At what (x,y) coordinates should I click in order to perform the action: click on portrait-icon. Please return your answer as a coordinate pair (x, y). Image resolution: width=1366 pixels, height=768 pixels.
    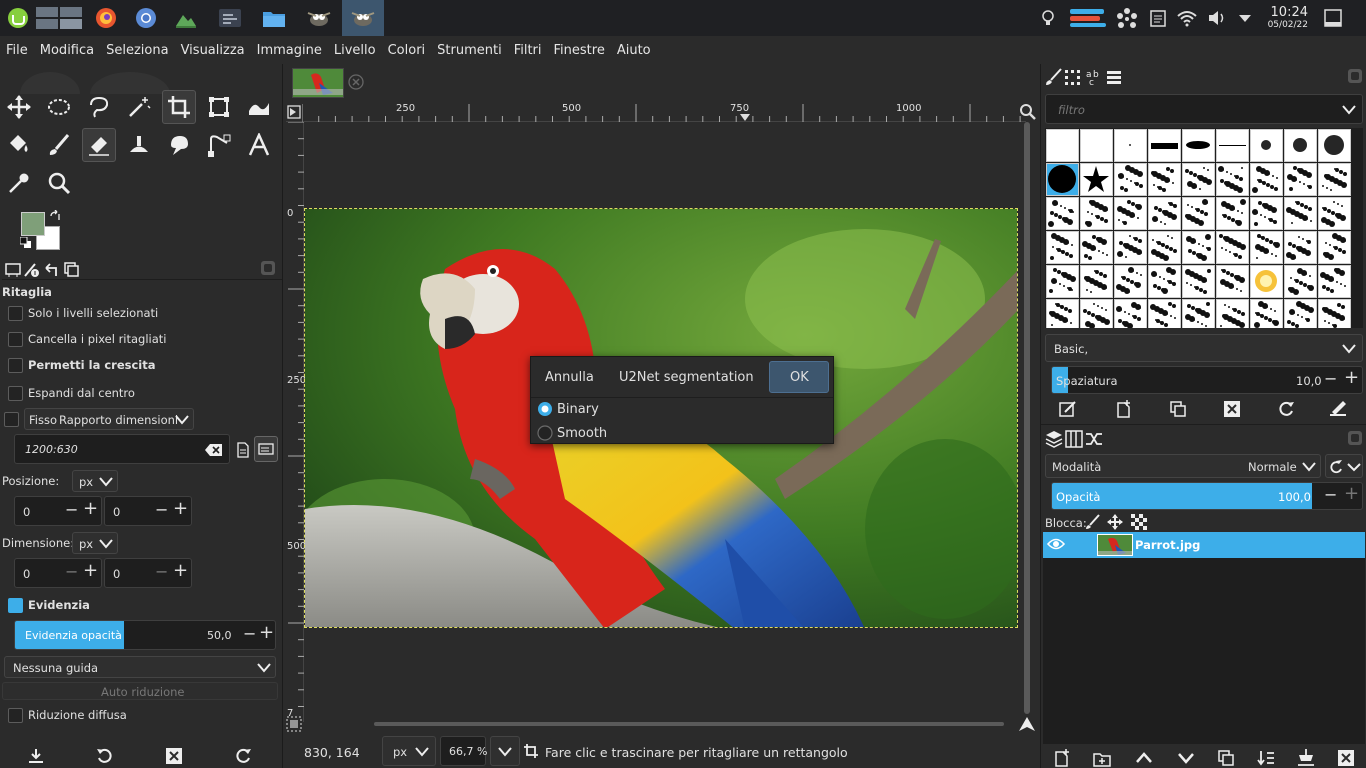
    Looking at the image, I should click on (243, 450).